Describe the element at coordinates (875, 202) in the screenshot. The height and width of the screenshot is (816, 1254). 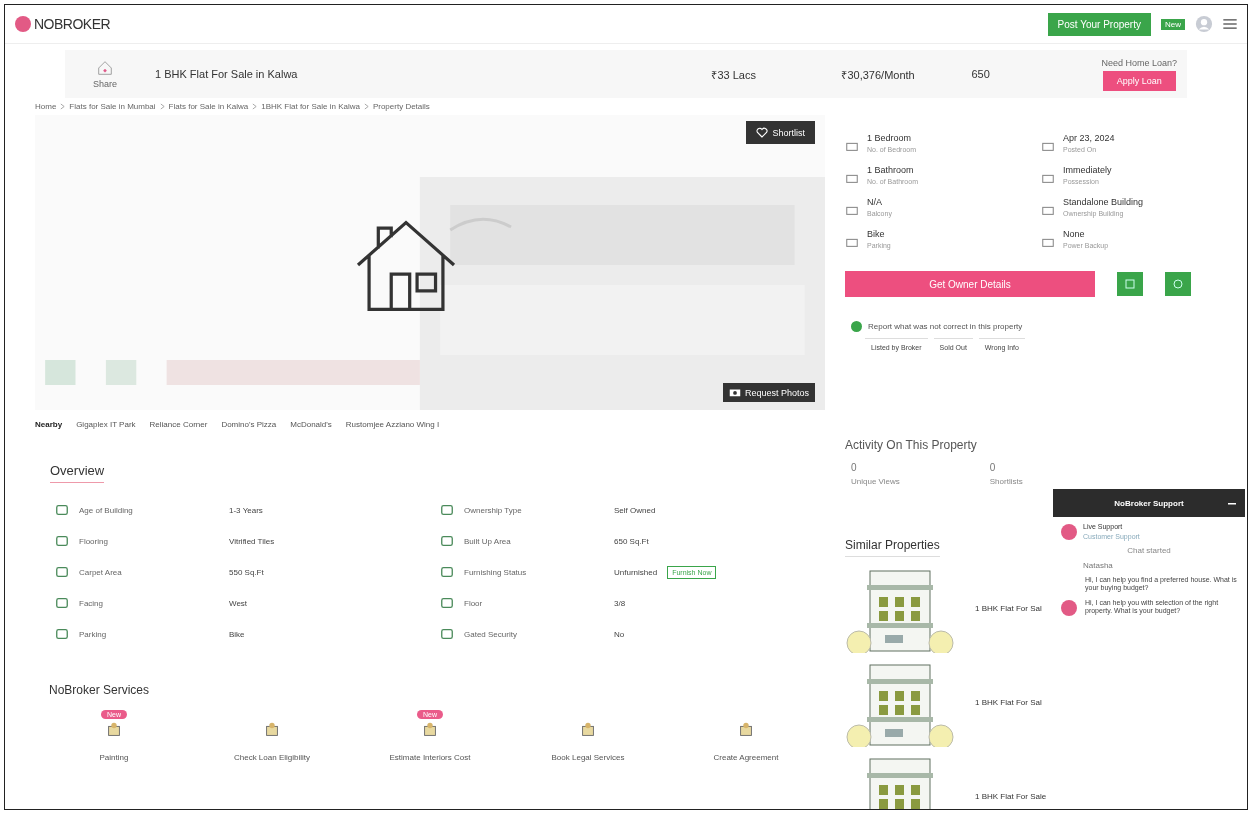
I see `detail-value: N/A` at that location.